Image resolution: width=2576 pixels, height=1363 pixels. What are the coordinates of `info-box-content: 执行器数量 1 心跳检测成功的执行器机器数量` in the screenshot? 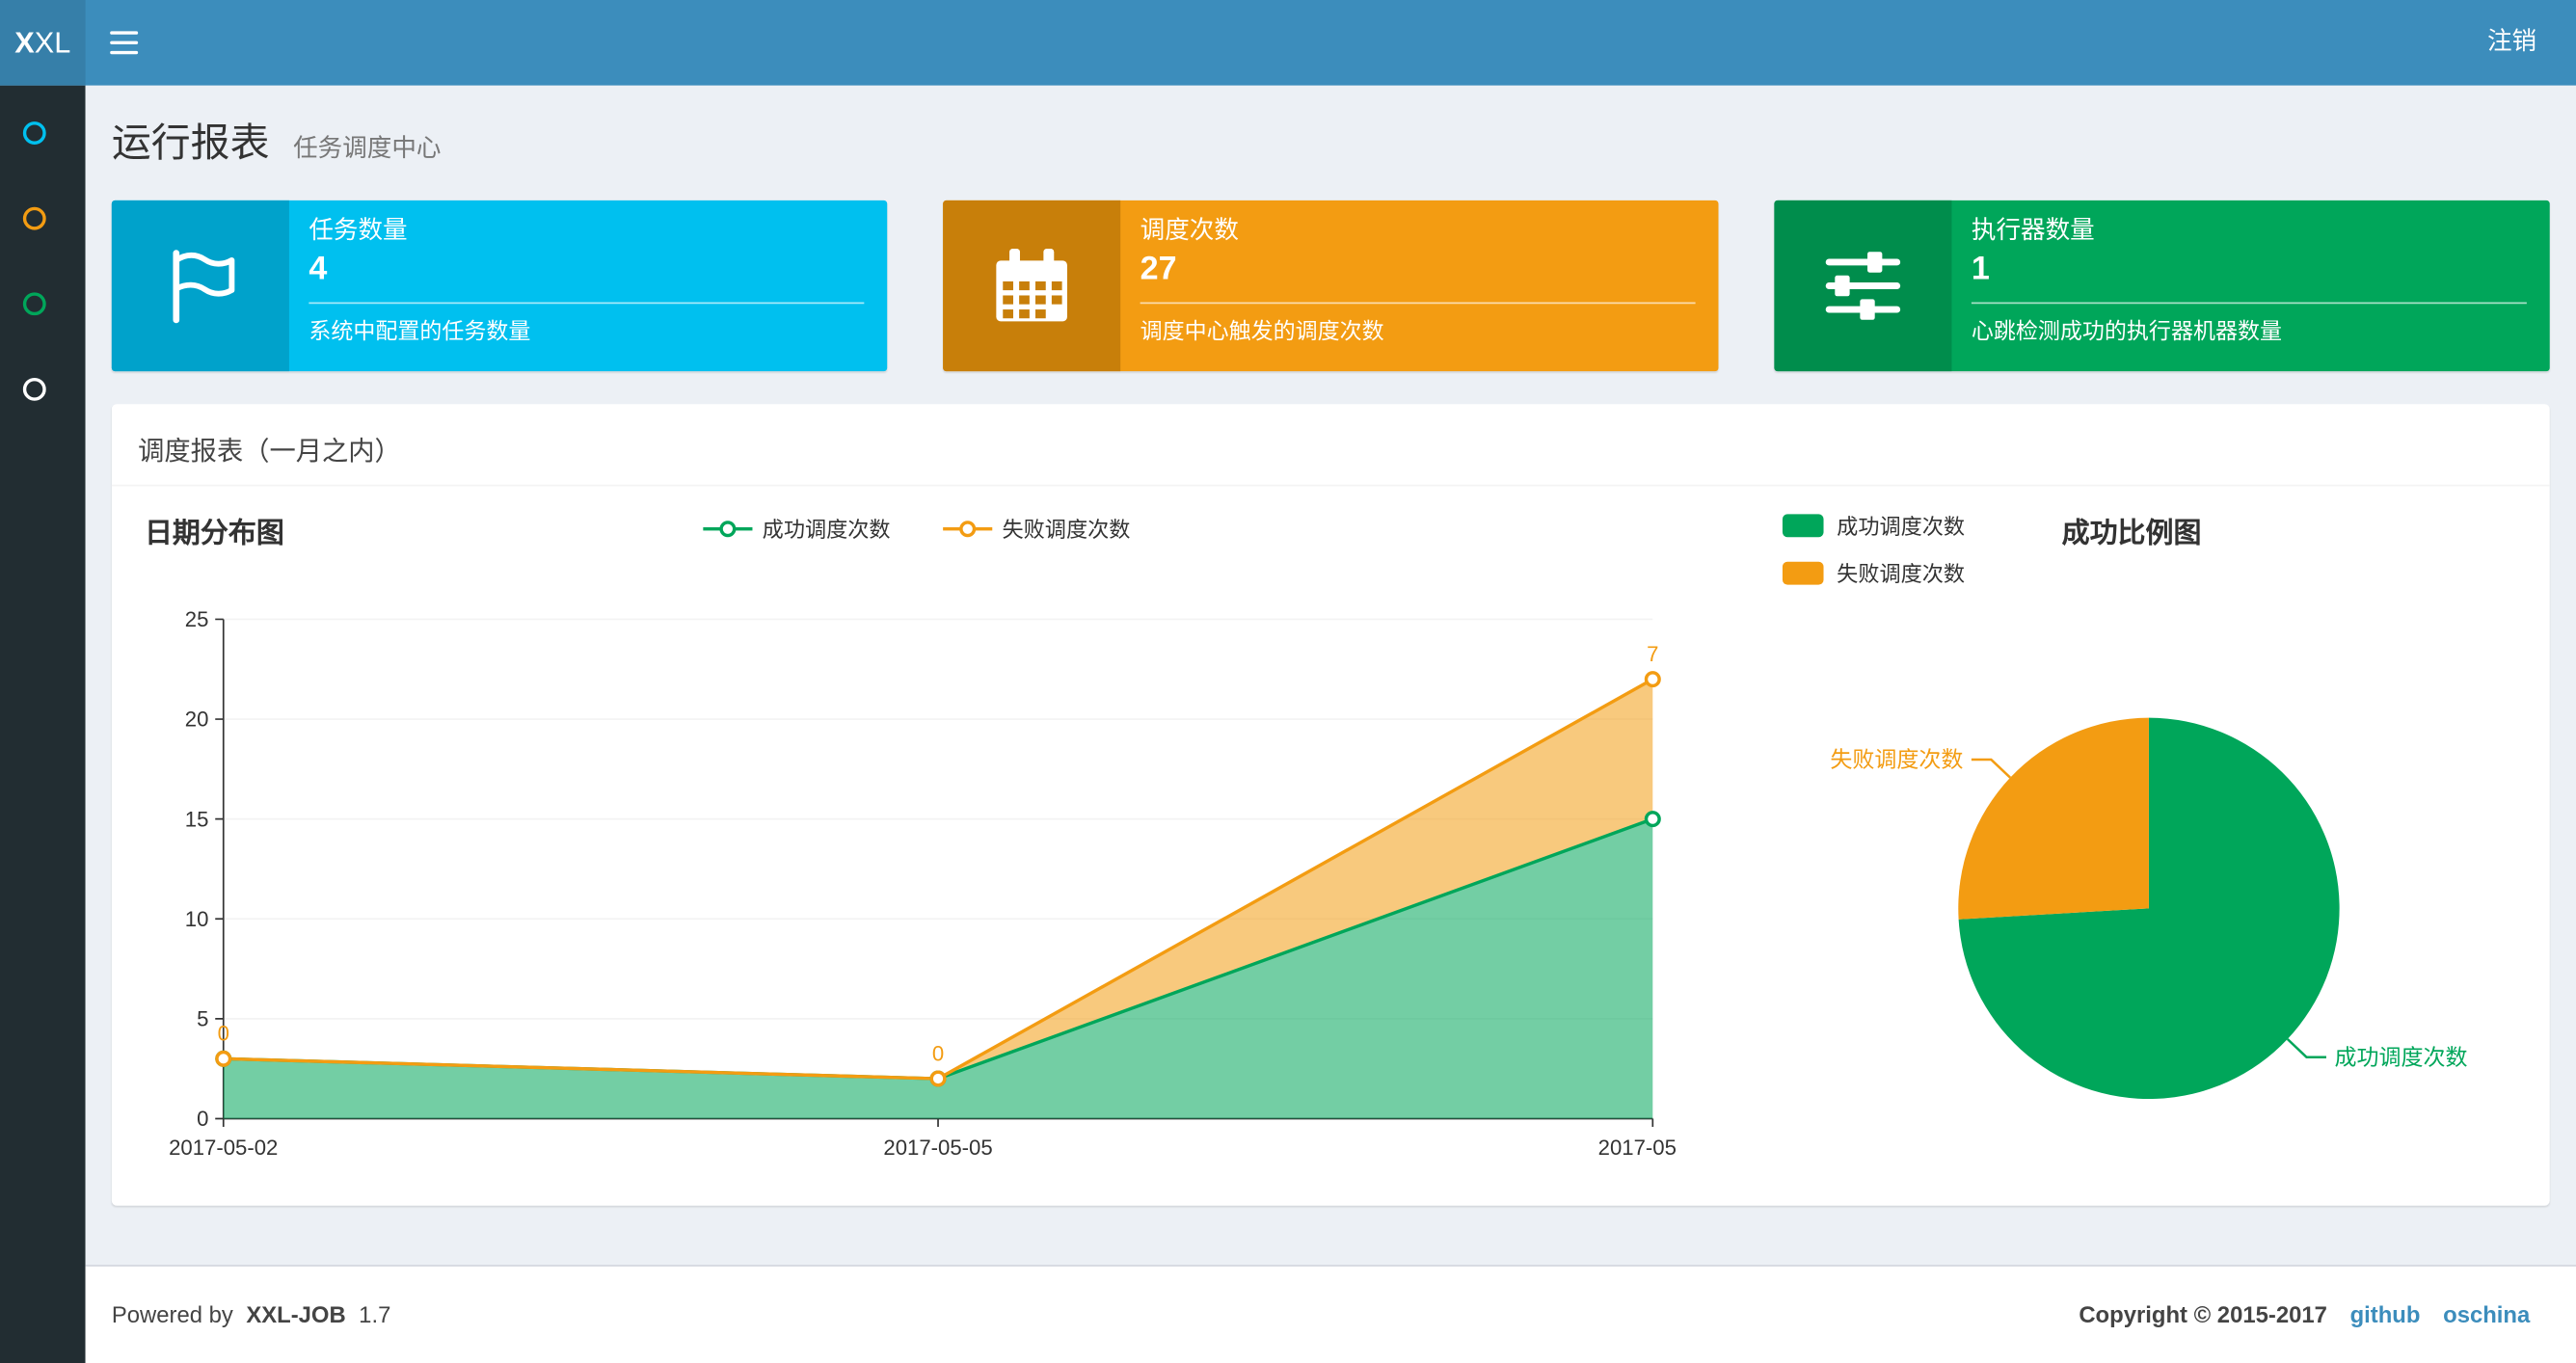 It's located at (2250, 285).